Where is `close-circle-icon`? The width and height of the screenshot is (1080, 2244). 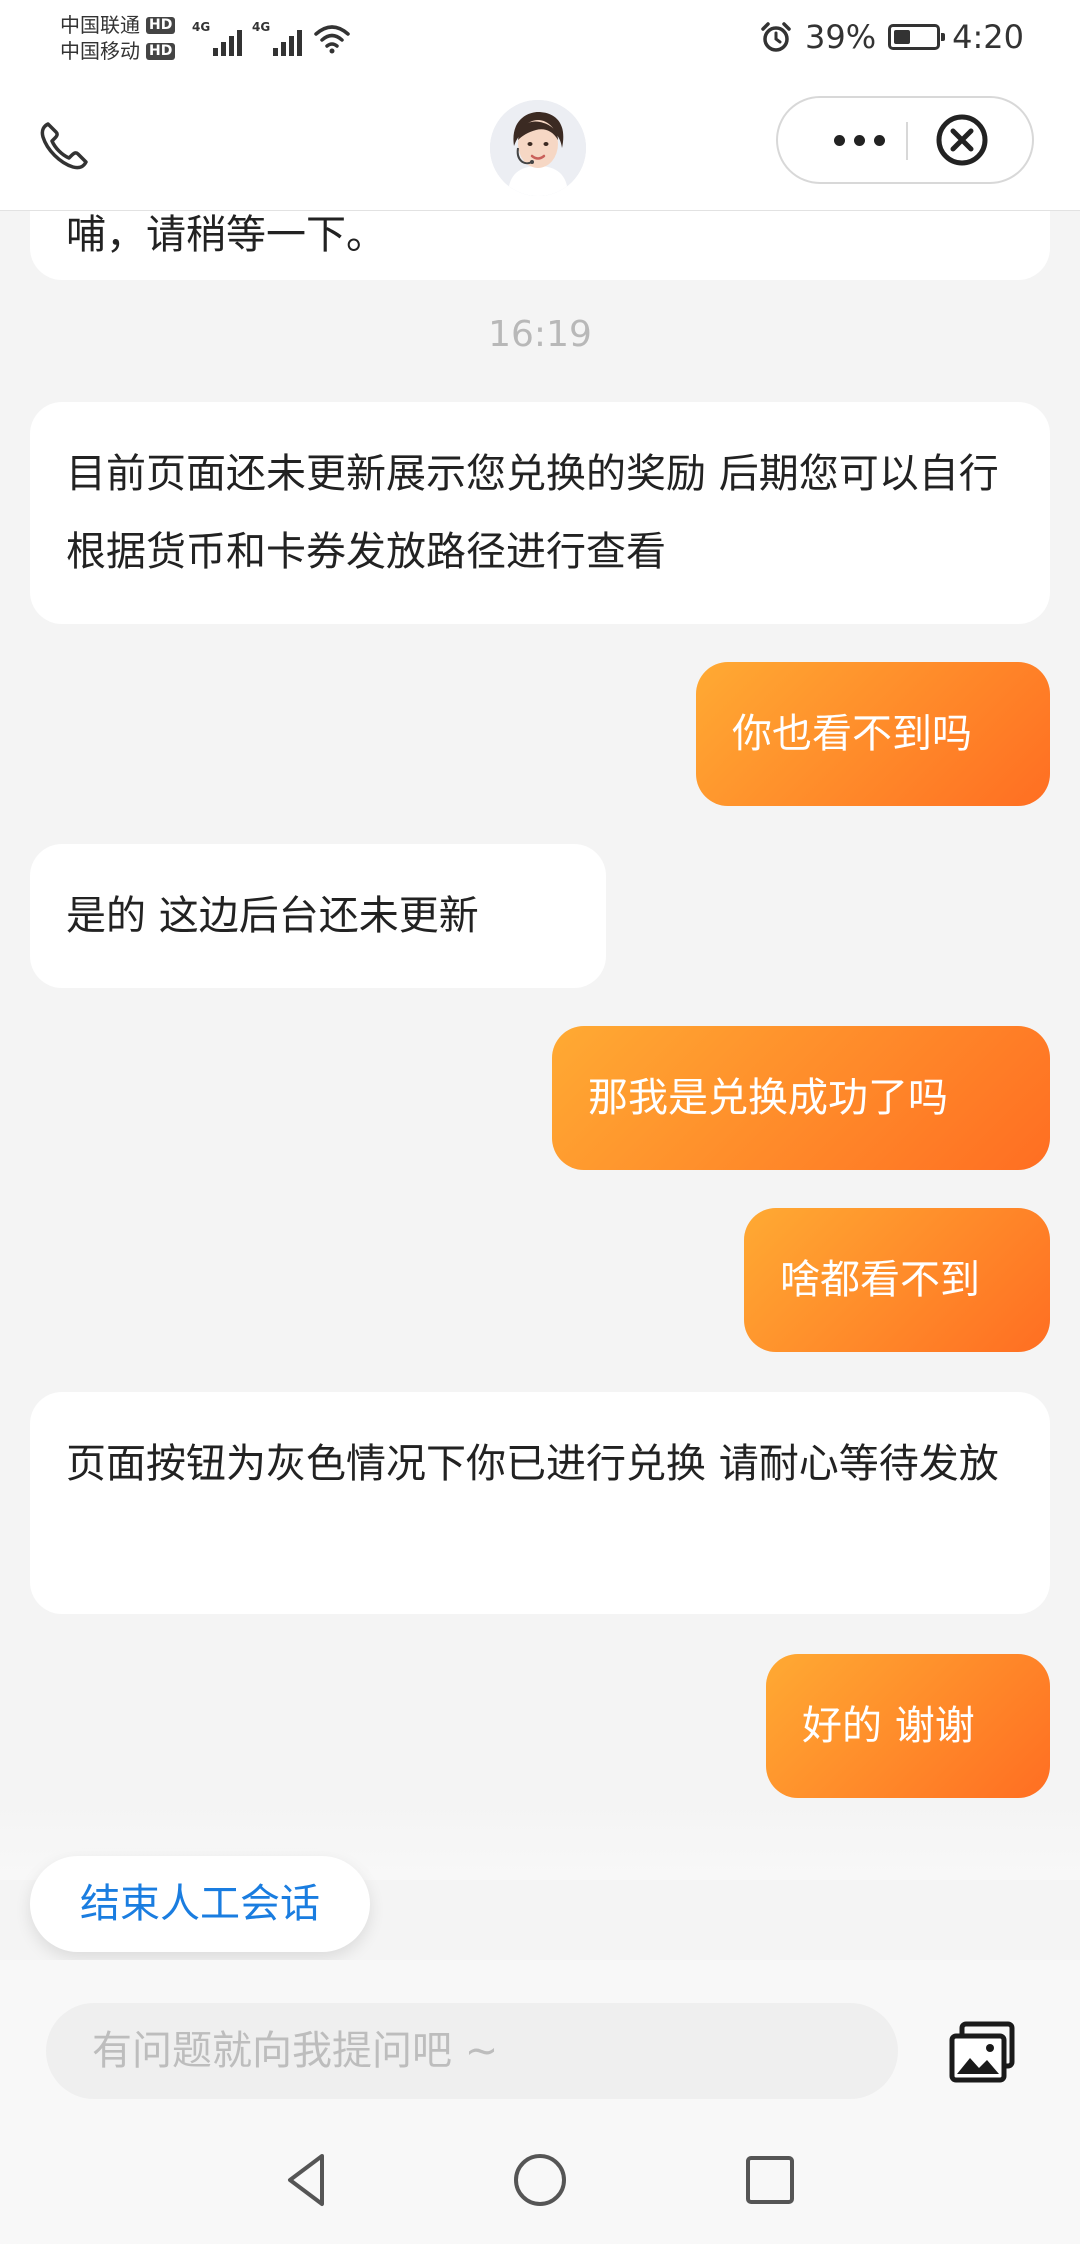
close-circle-icon is located at coordinates (962, 140).